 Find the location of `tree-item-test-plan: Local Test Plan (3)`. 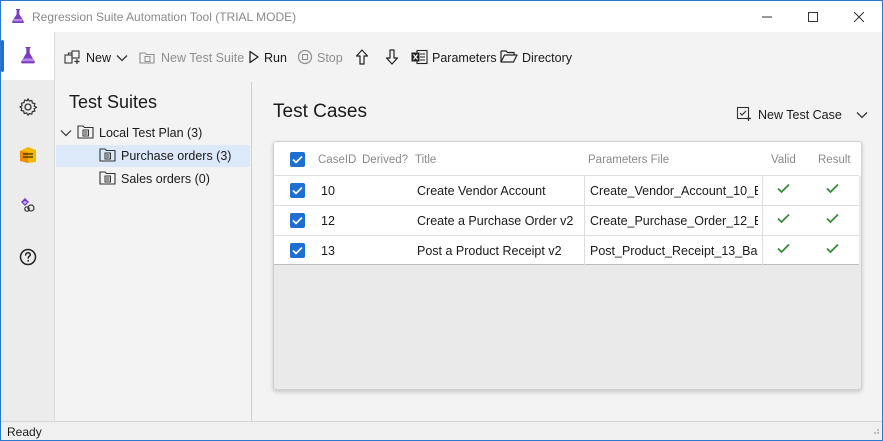

tree-item-test-plan: Local Test Plan (3) is located at coordinates (155, 133).